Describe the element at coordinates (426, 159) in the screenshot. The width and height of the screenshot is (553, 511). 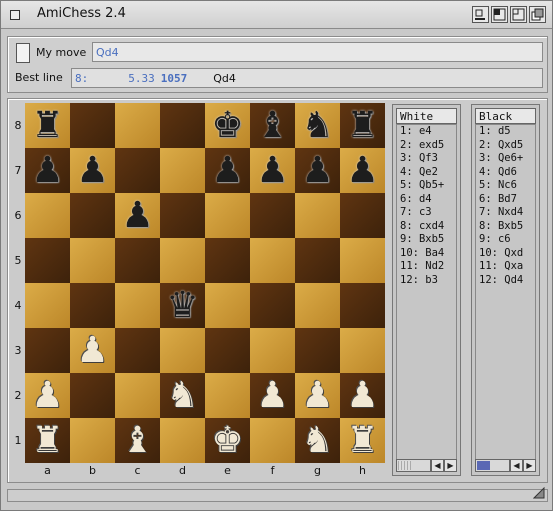
I see `move-item: 3: Qf3` at that location.